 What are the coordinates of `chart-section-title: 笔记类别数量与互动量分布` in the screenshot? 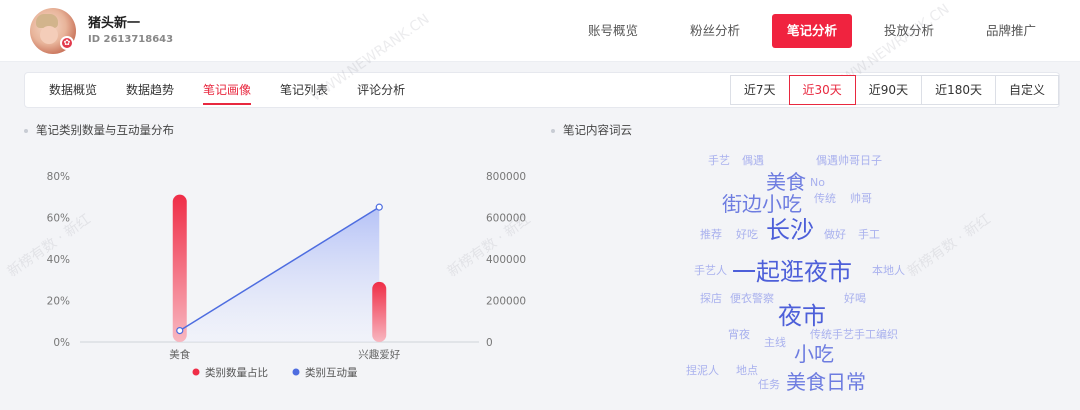 It's located at (99, 130).